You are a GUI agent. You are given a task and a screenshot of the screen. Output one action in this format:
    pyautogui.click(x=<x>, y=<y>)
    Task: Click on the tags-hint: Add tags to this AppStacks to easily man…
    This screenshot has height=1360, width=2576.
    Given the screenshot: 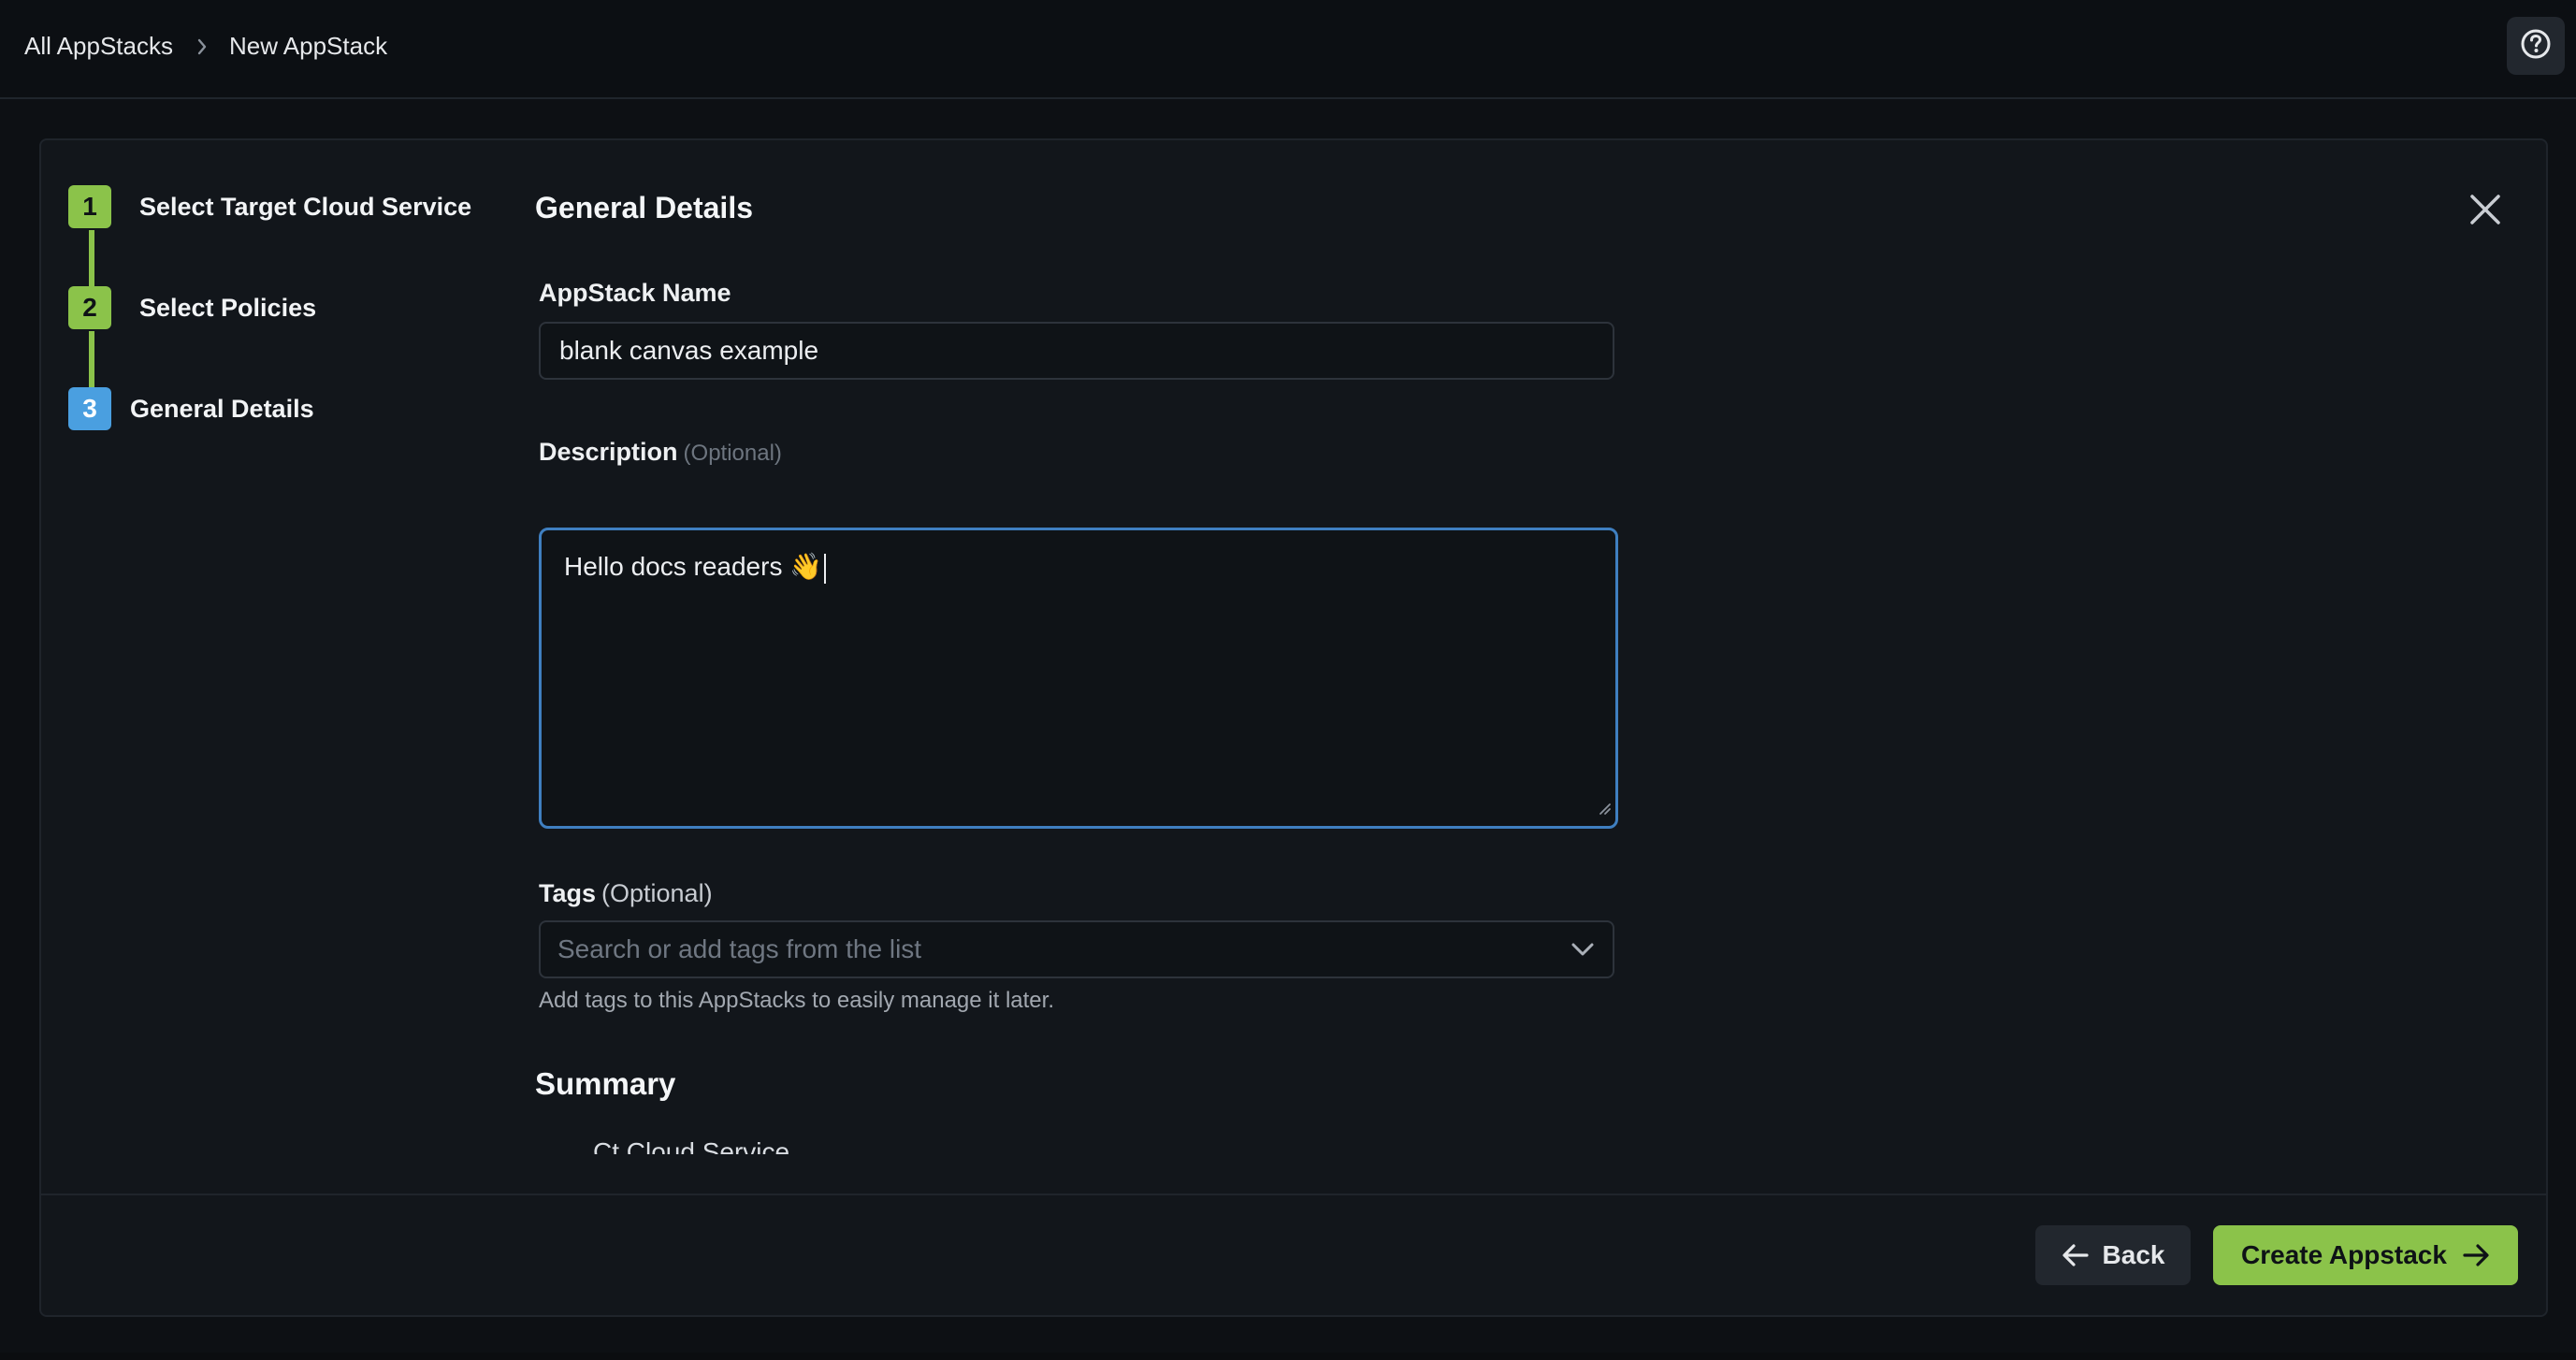 What is the action you would take?
    pyautogui.click(x=797, y=1000)
    